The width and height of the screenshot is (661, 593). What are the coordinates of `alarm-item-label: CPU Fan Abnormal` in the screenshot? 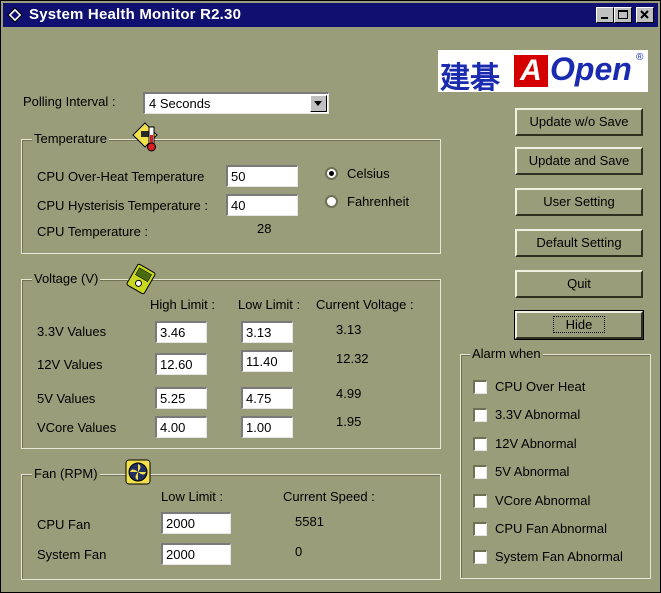 It's located at (551, 528).